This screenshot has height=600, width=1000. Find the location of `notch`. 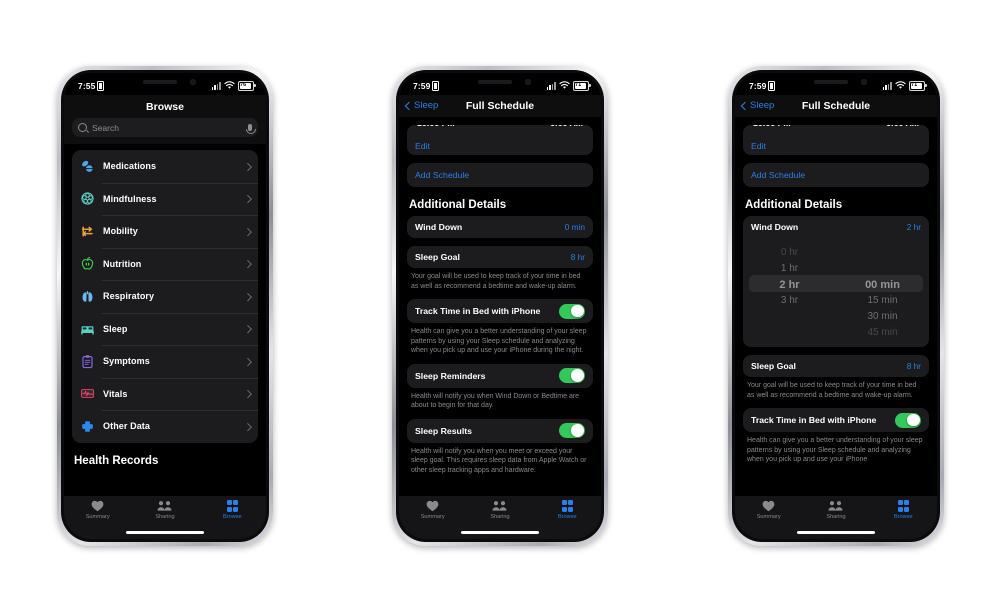

notch is located at coordinates (836, 82).